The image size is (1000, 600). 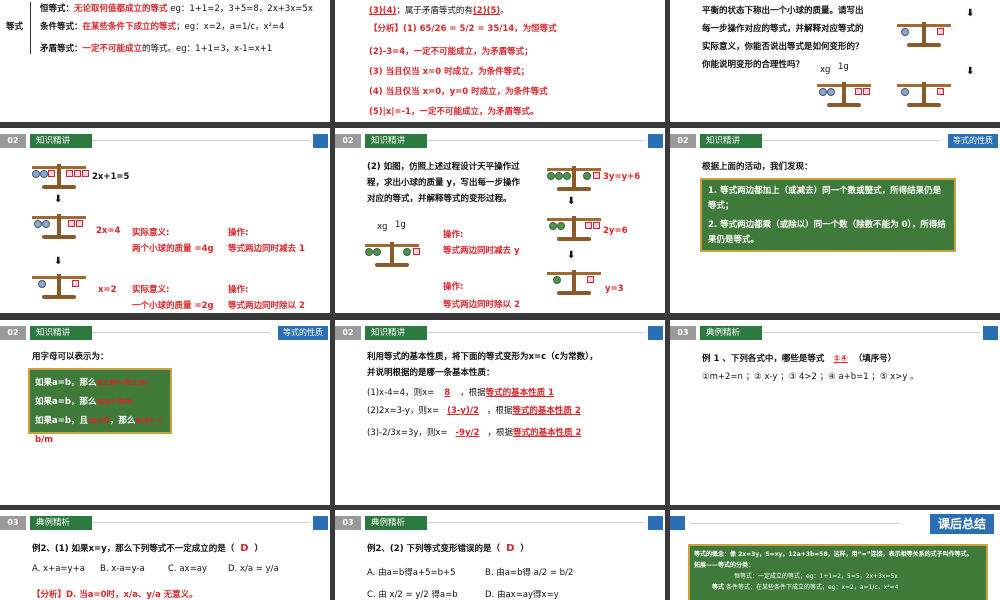 I want to click on equation-step-3: y=3, so click(x=614, y=289).